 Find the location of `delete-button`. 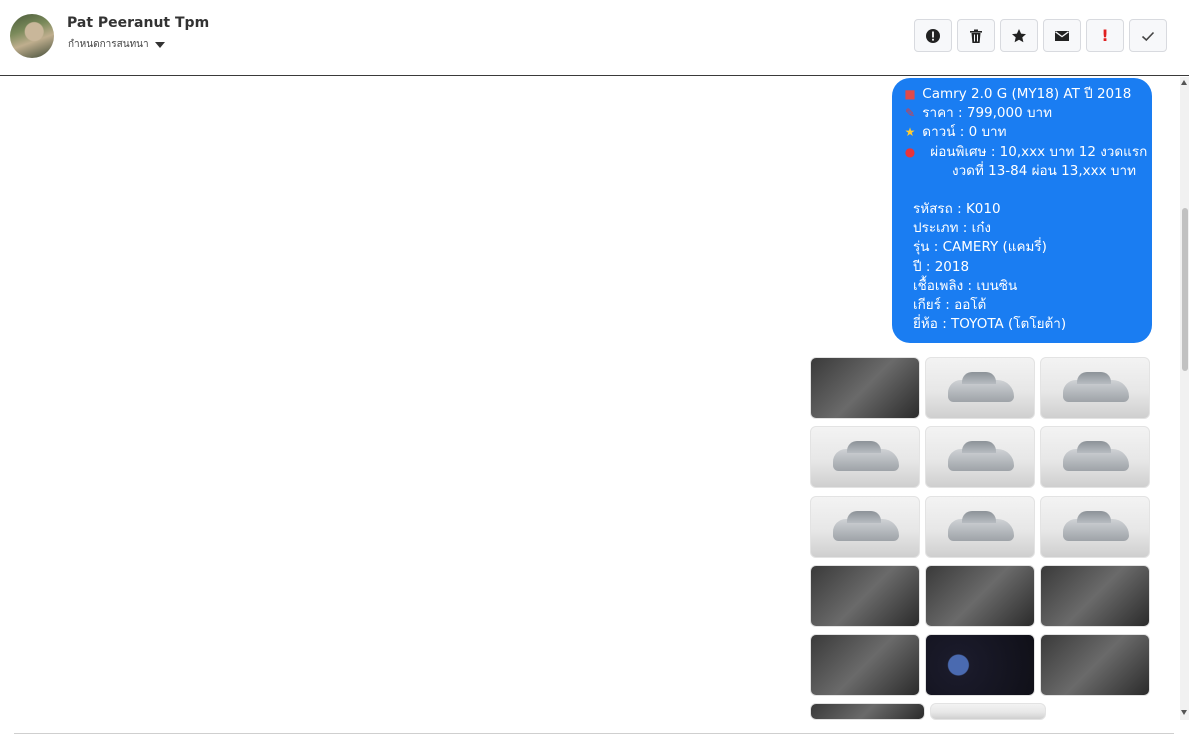

delete-button is located at coordinates (976, 35).